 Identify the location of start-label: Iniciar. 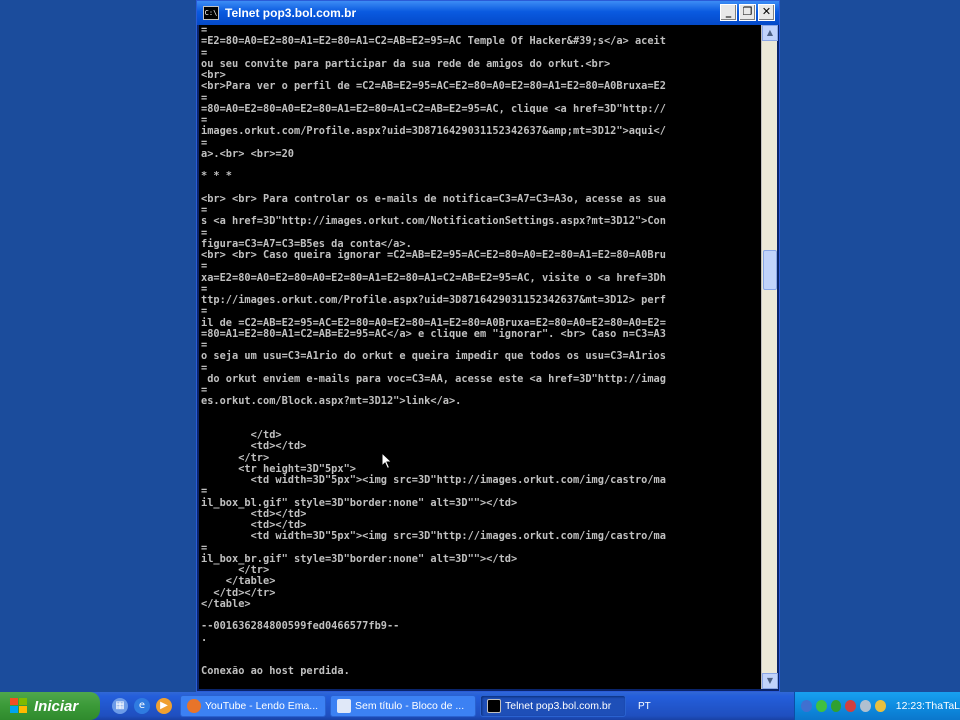
(56, 706).